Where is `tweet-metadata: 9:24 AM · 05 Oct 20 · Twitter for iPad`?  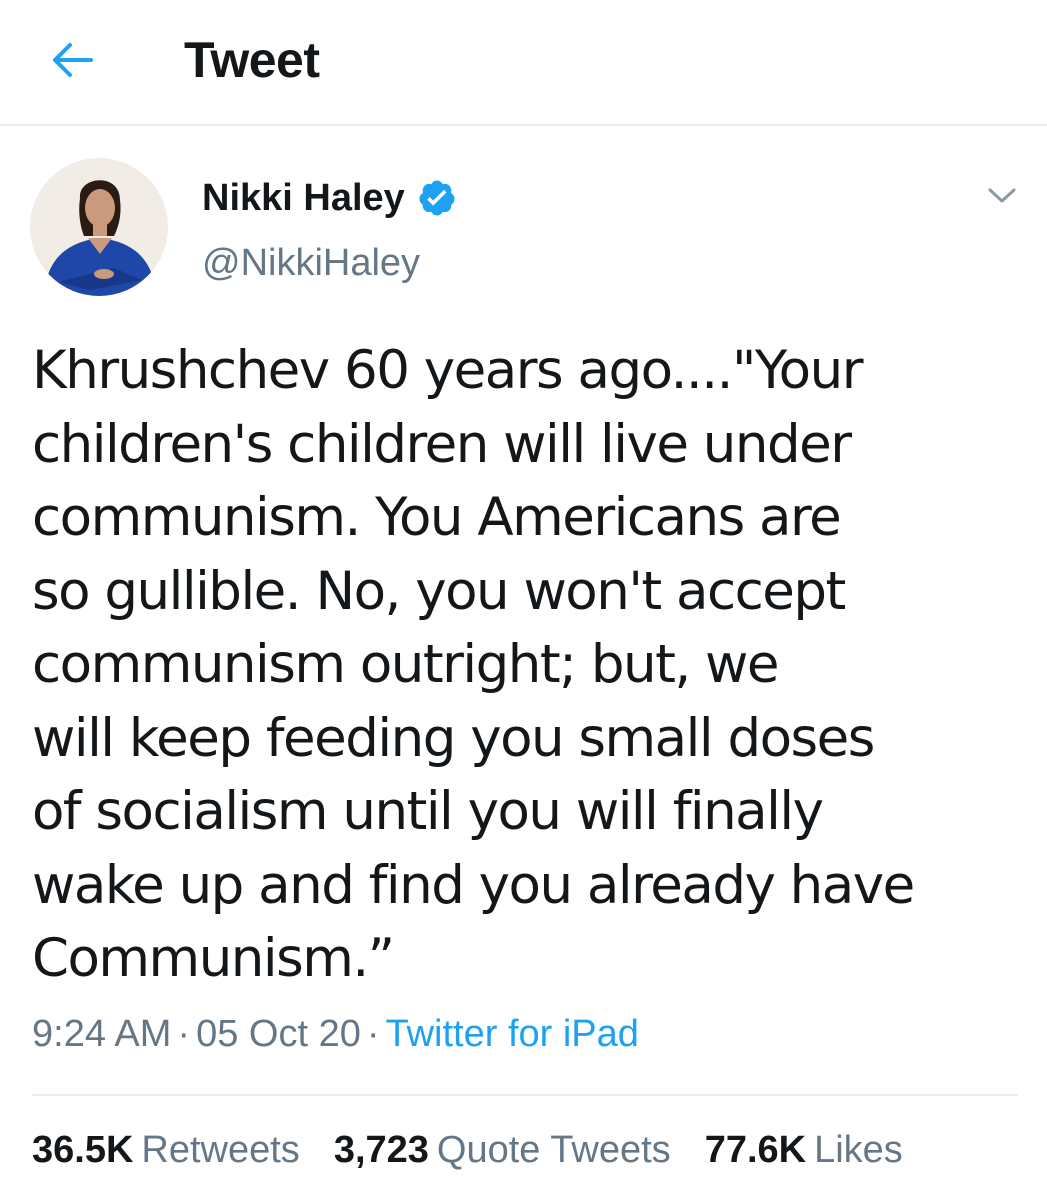
tweet-metadata: 9:24 AM · 05 Oct 20 · Twitter for iPad is located at coordinates (335, 1034).